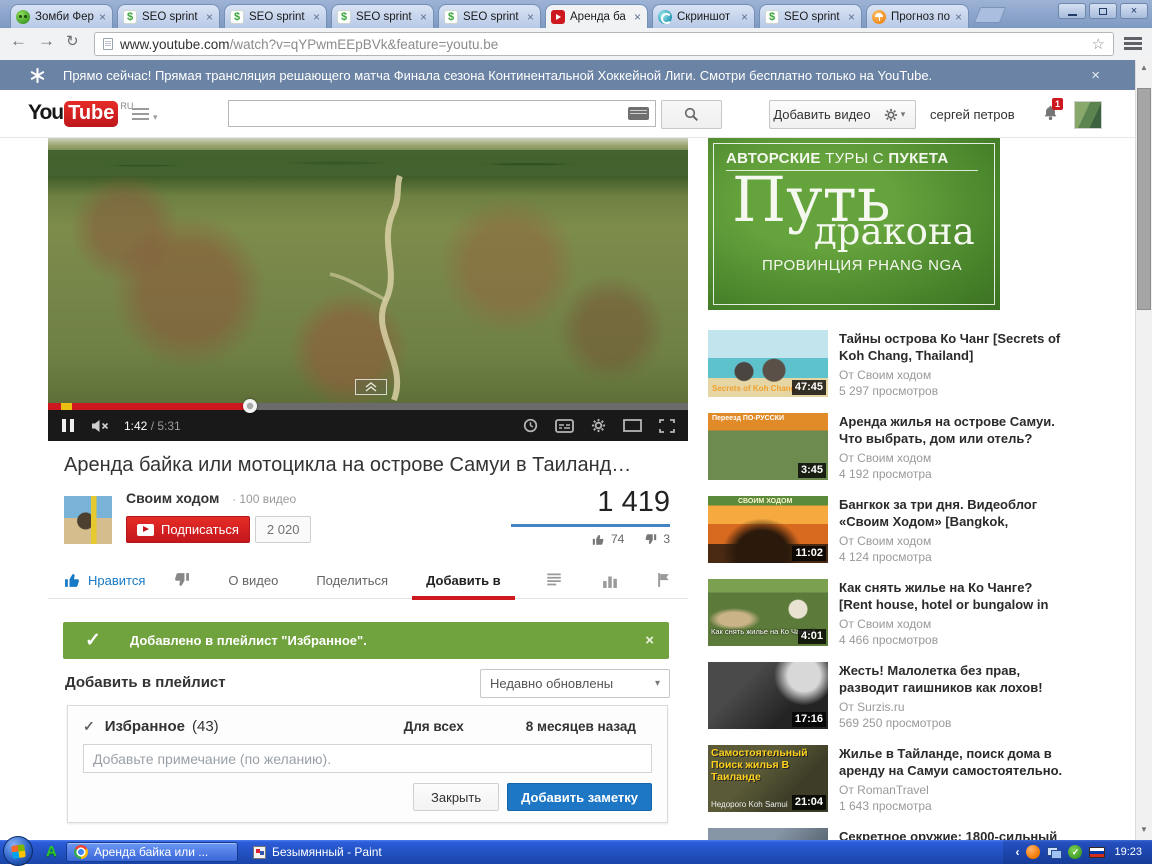 This screenshot has height=866, width=1152. Describe the element at coordinates (1098, 44) in the screenshot. I see `bookmark-star-icon: ☆` at that location.